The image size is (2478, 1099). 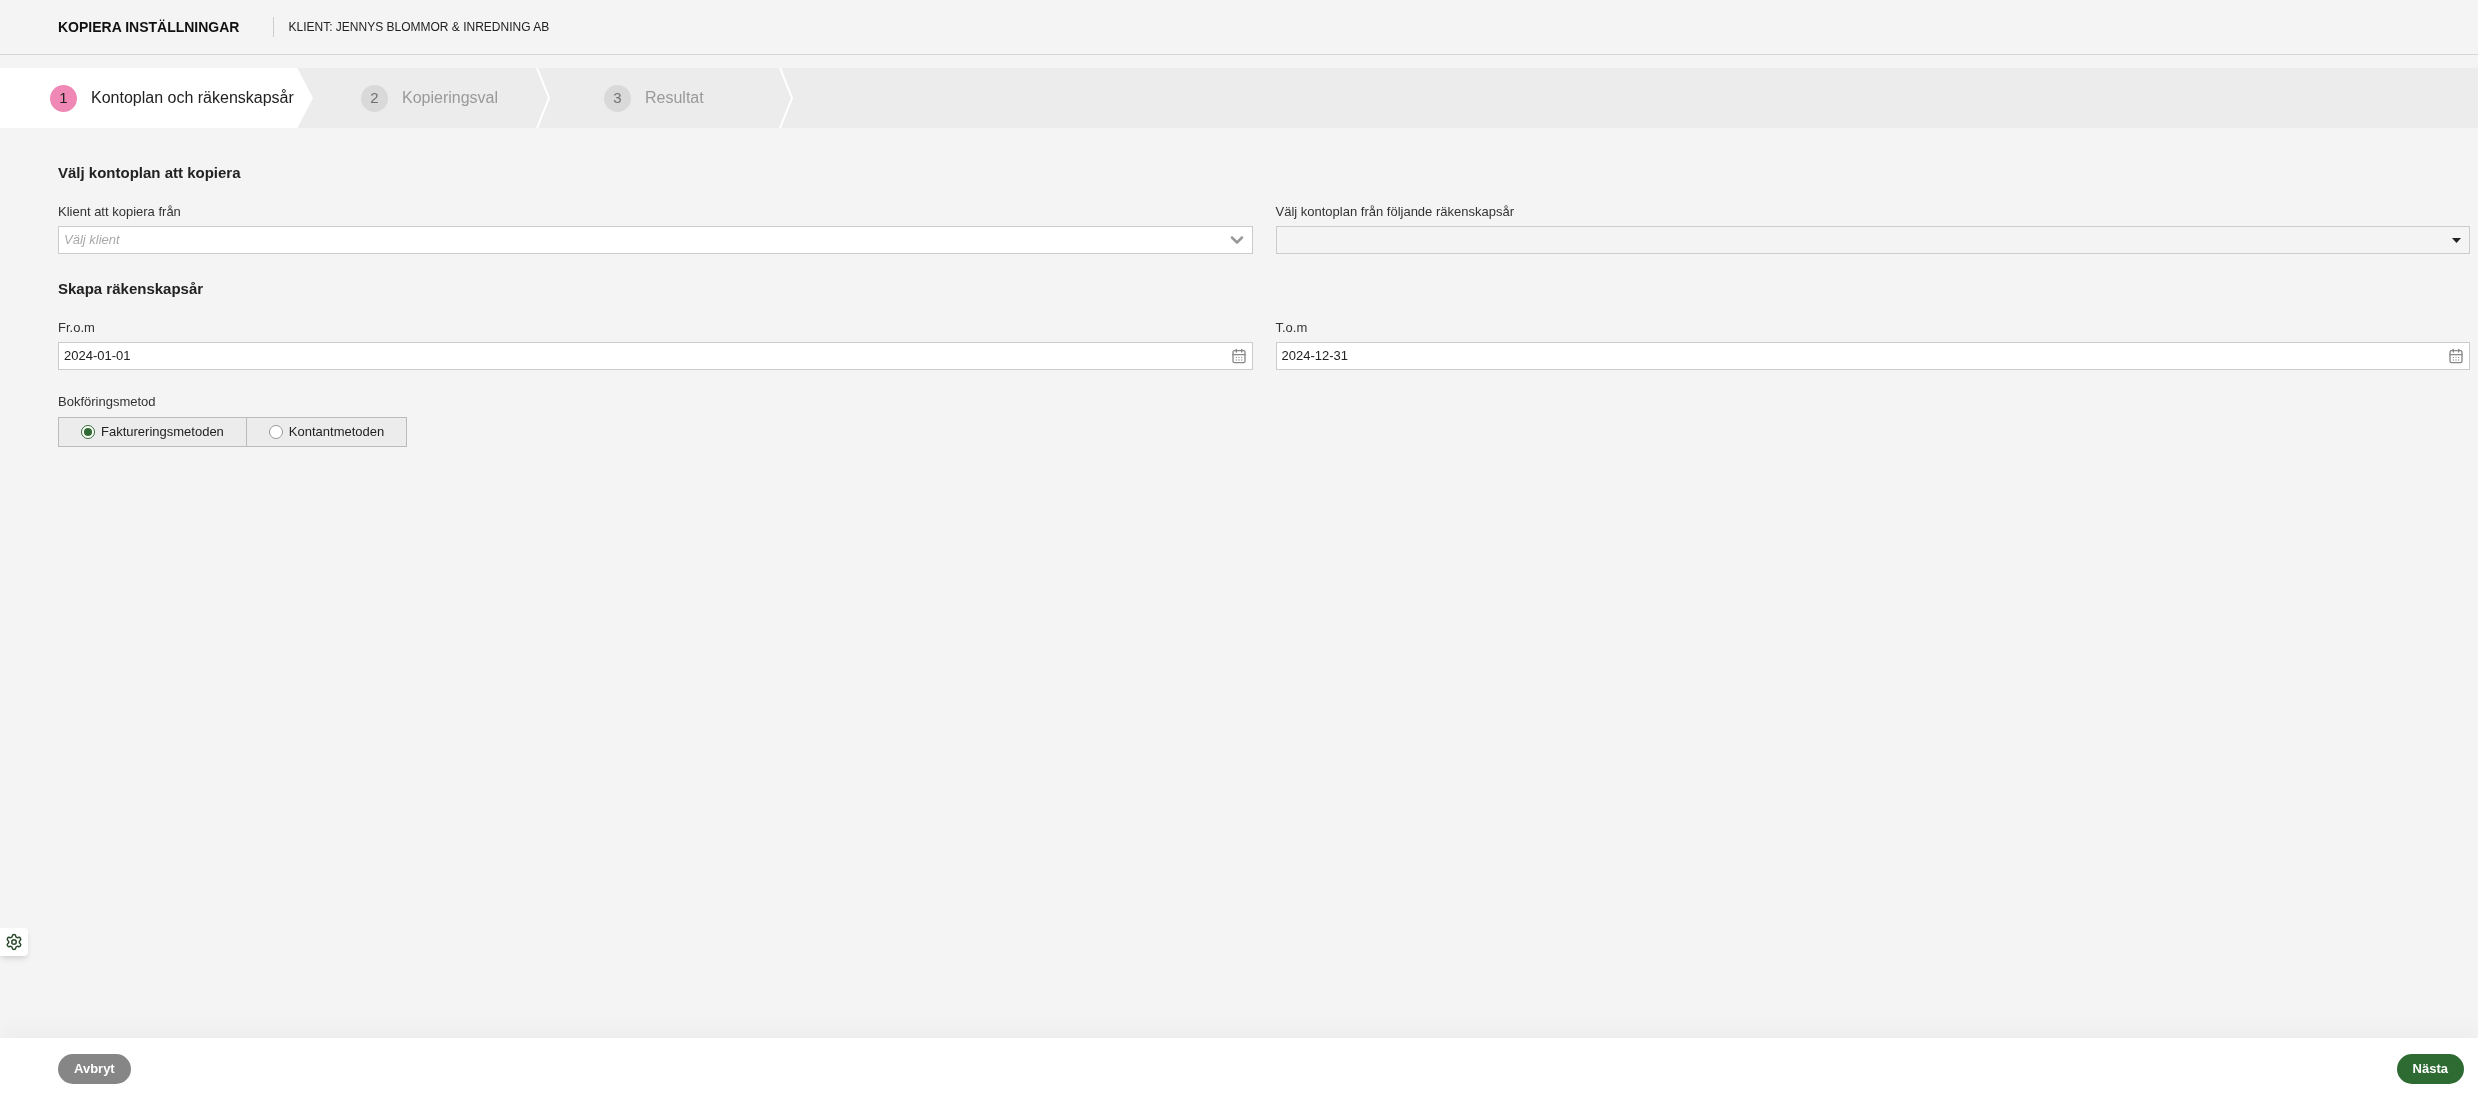 I want to click on settings-icon, so click(x=14, y=942).